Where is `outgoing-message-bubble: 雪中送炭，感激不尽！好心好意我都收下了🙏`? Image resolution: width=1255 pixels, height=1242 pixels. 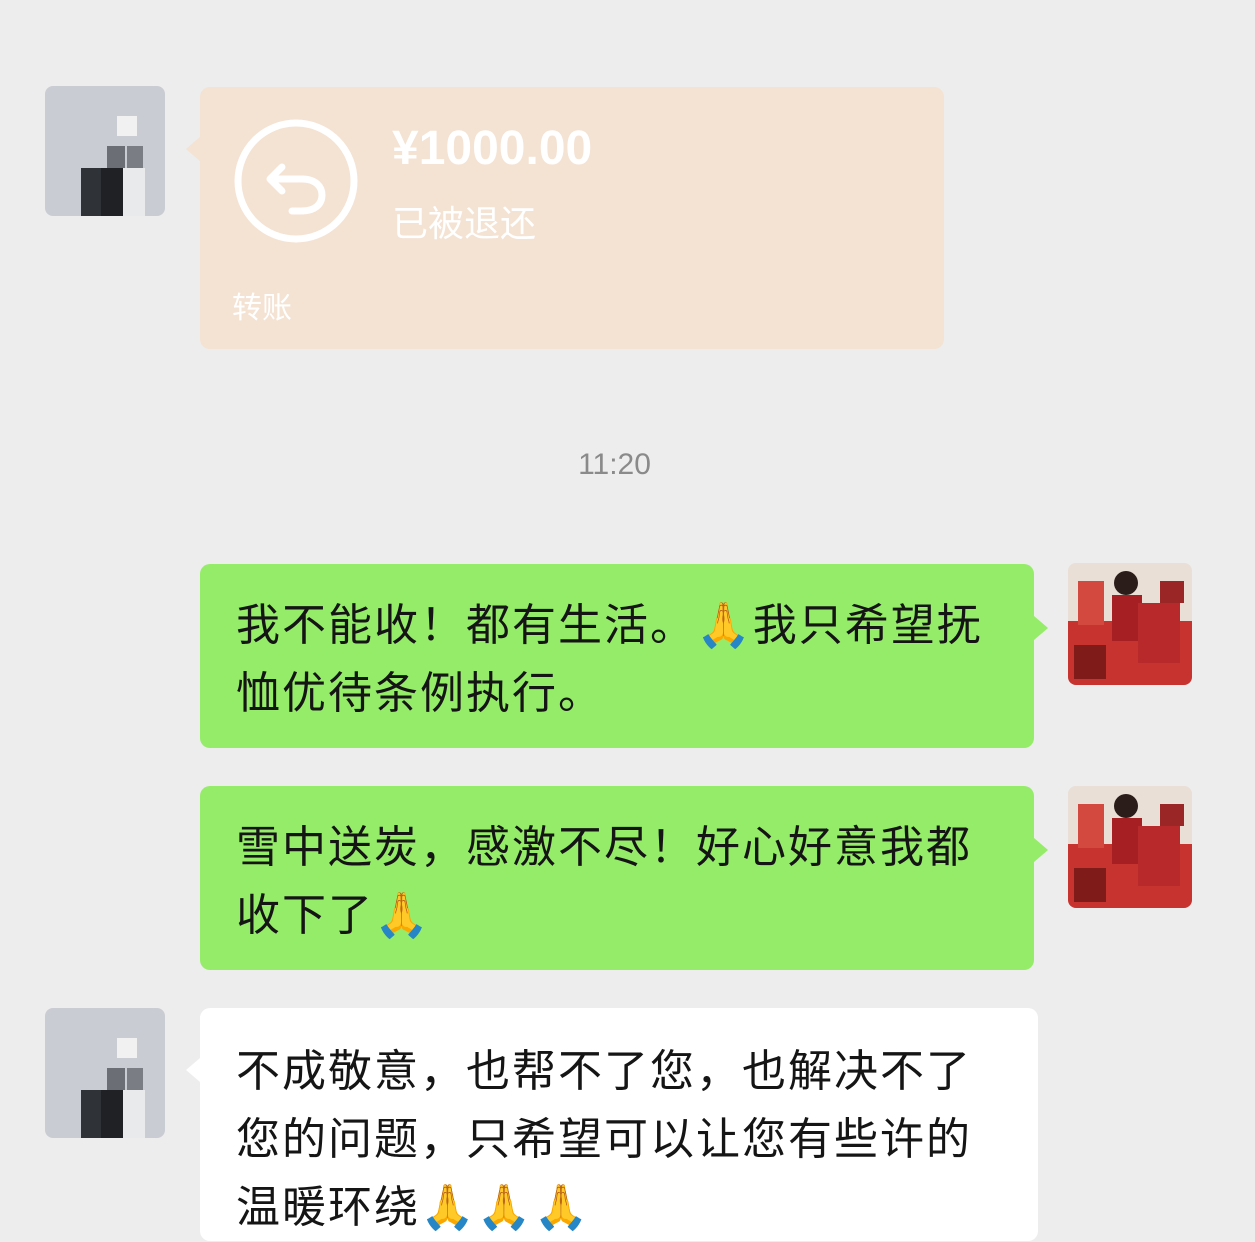
outgoing-message-bubble: 雪中送炭，感激不尽！好心好意我都收下了🙏 is located at coordinates (624, 878).